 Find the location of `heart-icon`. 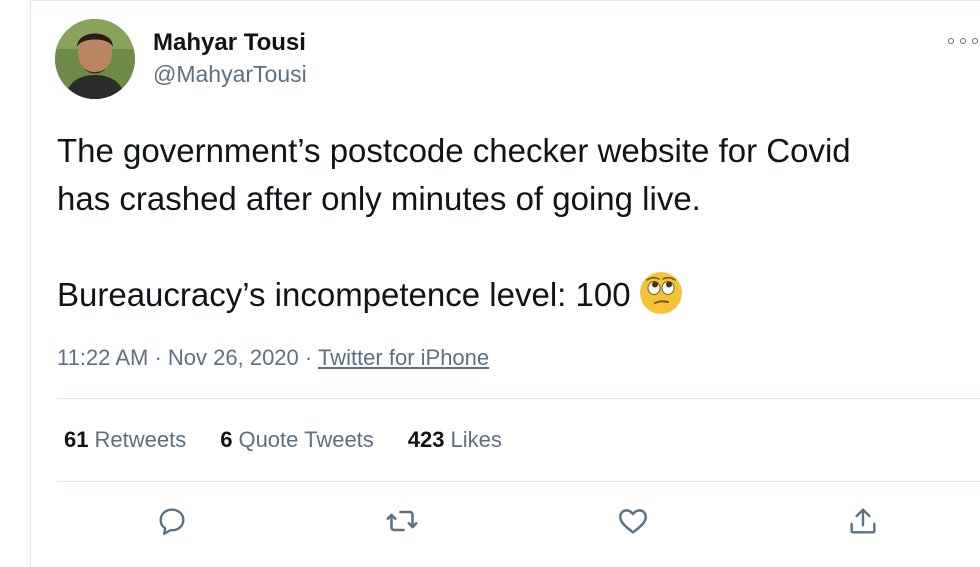

heart-icon is located at coordinates (633, 521).